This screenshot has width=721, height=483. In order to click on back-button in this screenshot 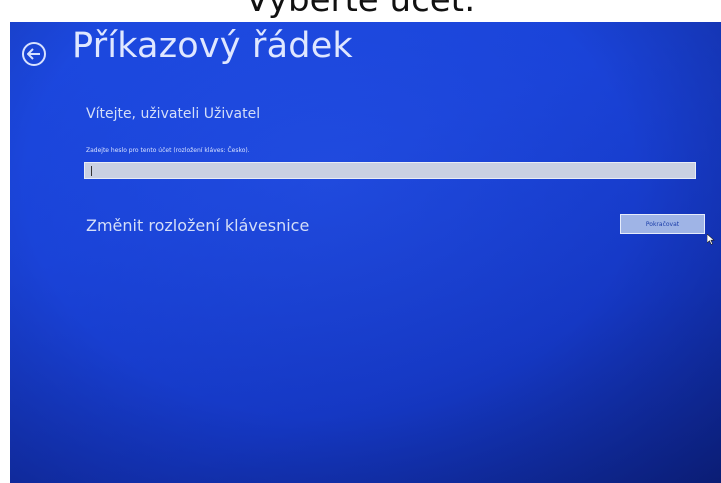, I will do `click(34, 54)`.